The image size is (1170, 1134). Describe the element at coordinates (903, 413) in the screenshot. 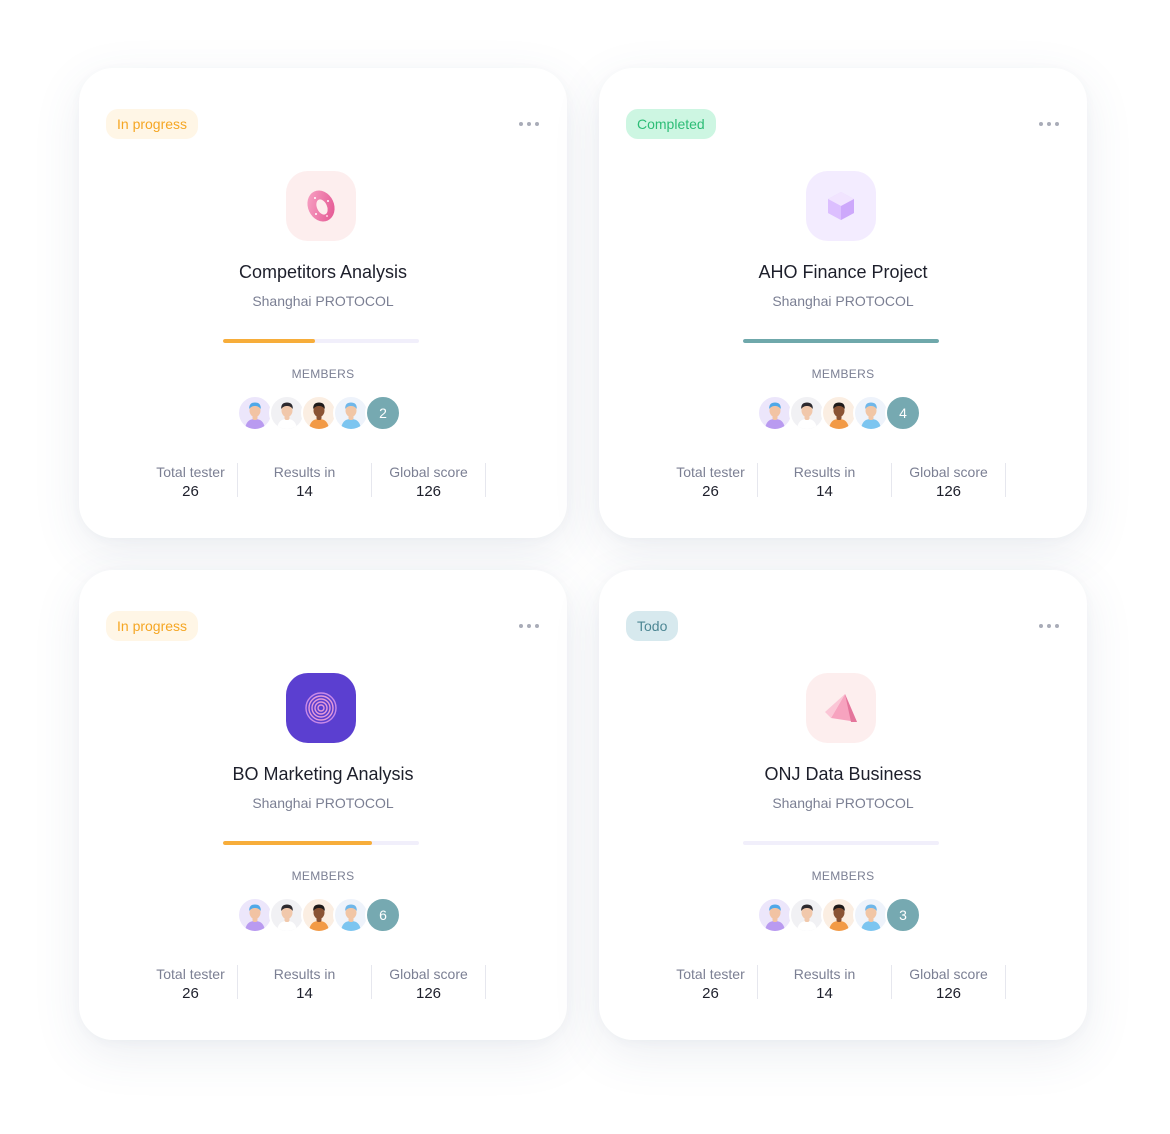

I see `extra-members-count: 4` at that location.